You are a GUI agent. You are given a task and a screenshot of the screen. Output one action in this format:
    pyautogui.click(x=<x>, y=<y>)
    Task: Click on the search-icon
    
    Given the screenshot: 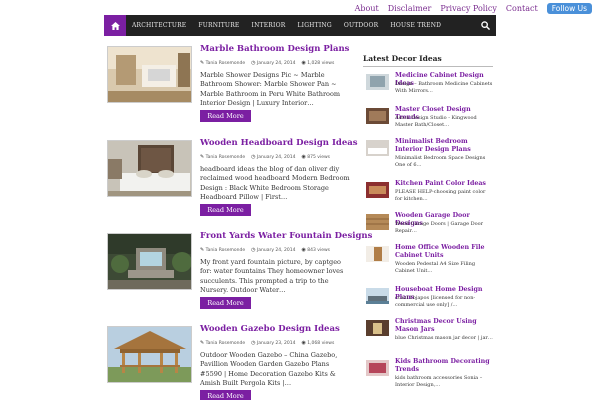 What is the action you would take?
    pyautogui.click(x=485, y=25)
    